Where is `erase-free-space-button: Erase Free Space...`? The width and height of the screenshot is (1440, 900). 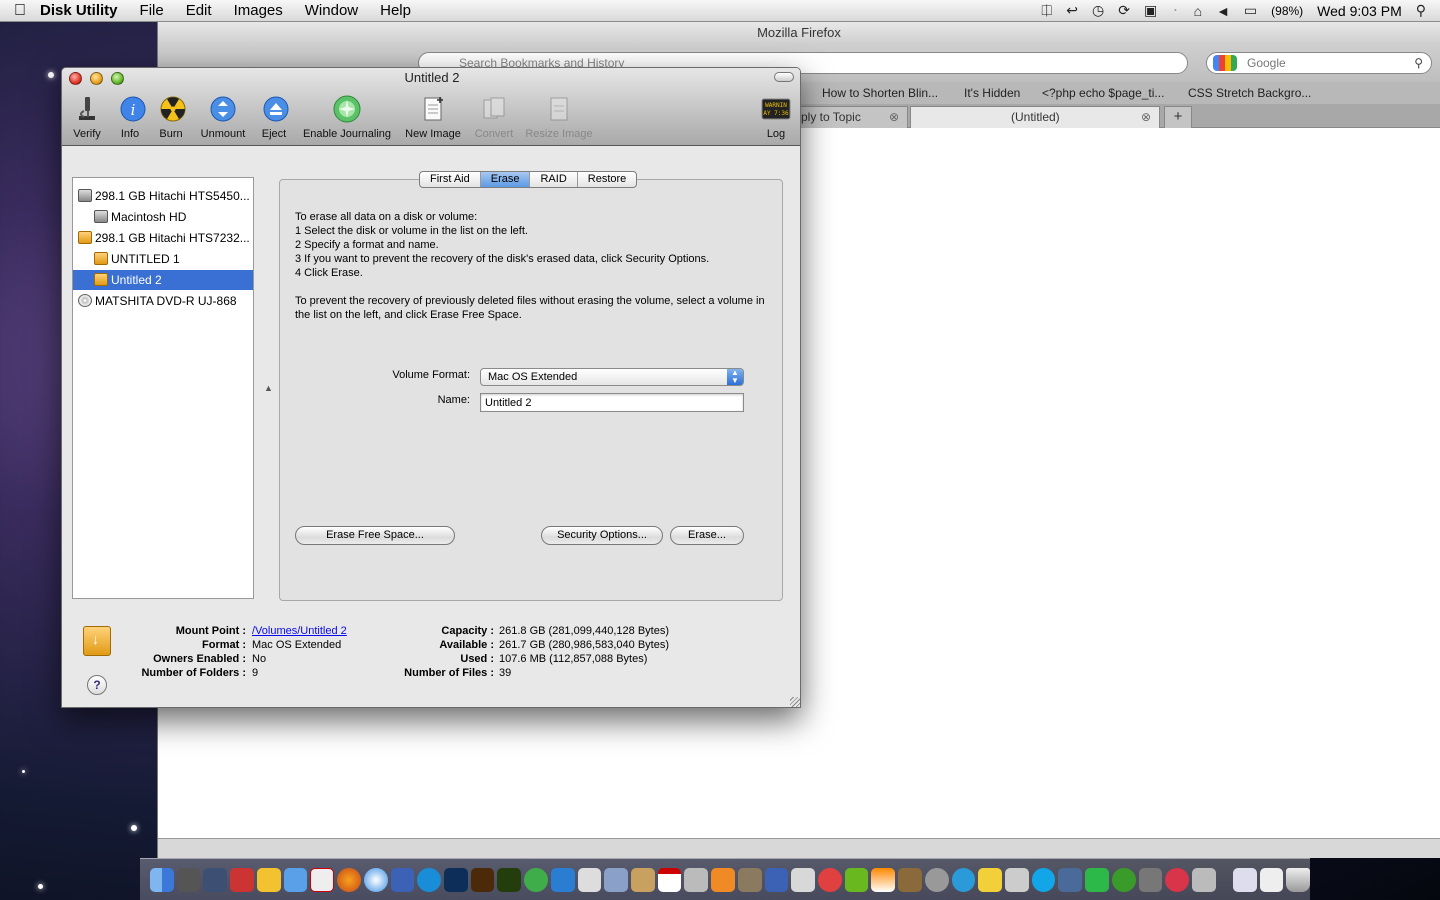
erase-free-space-button: Erase Free Space... is located at coordinates (375, 535).